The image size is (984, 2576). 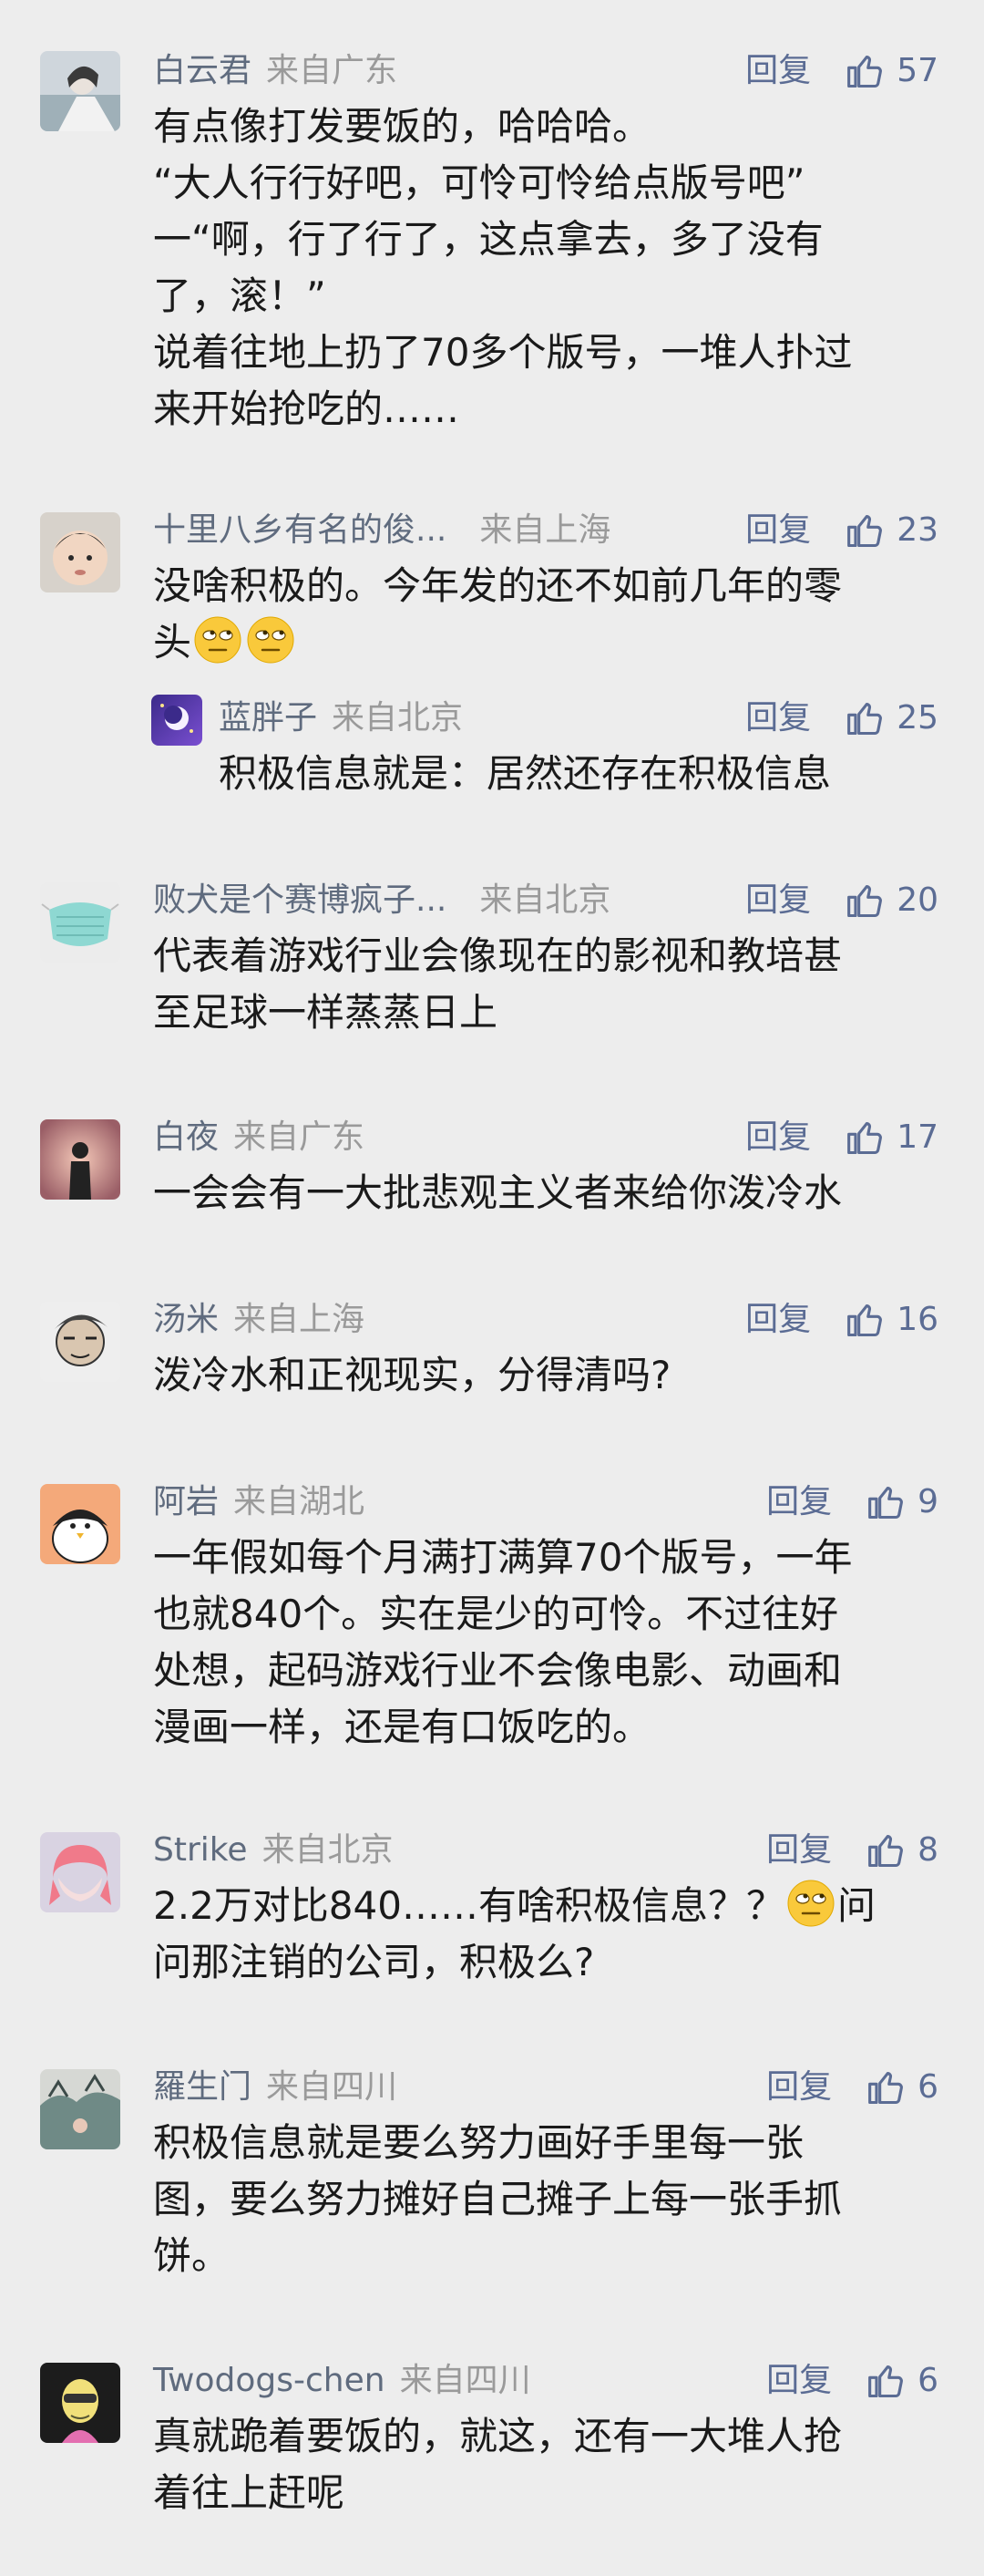 I want to click on comment-line: 真就跪着要饭的，就这，还有一大堆人抢, so click(x=498, y=2436).